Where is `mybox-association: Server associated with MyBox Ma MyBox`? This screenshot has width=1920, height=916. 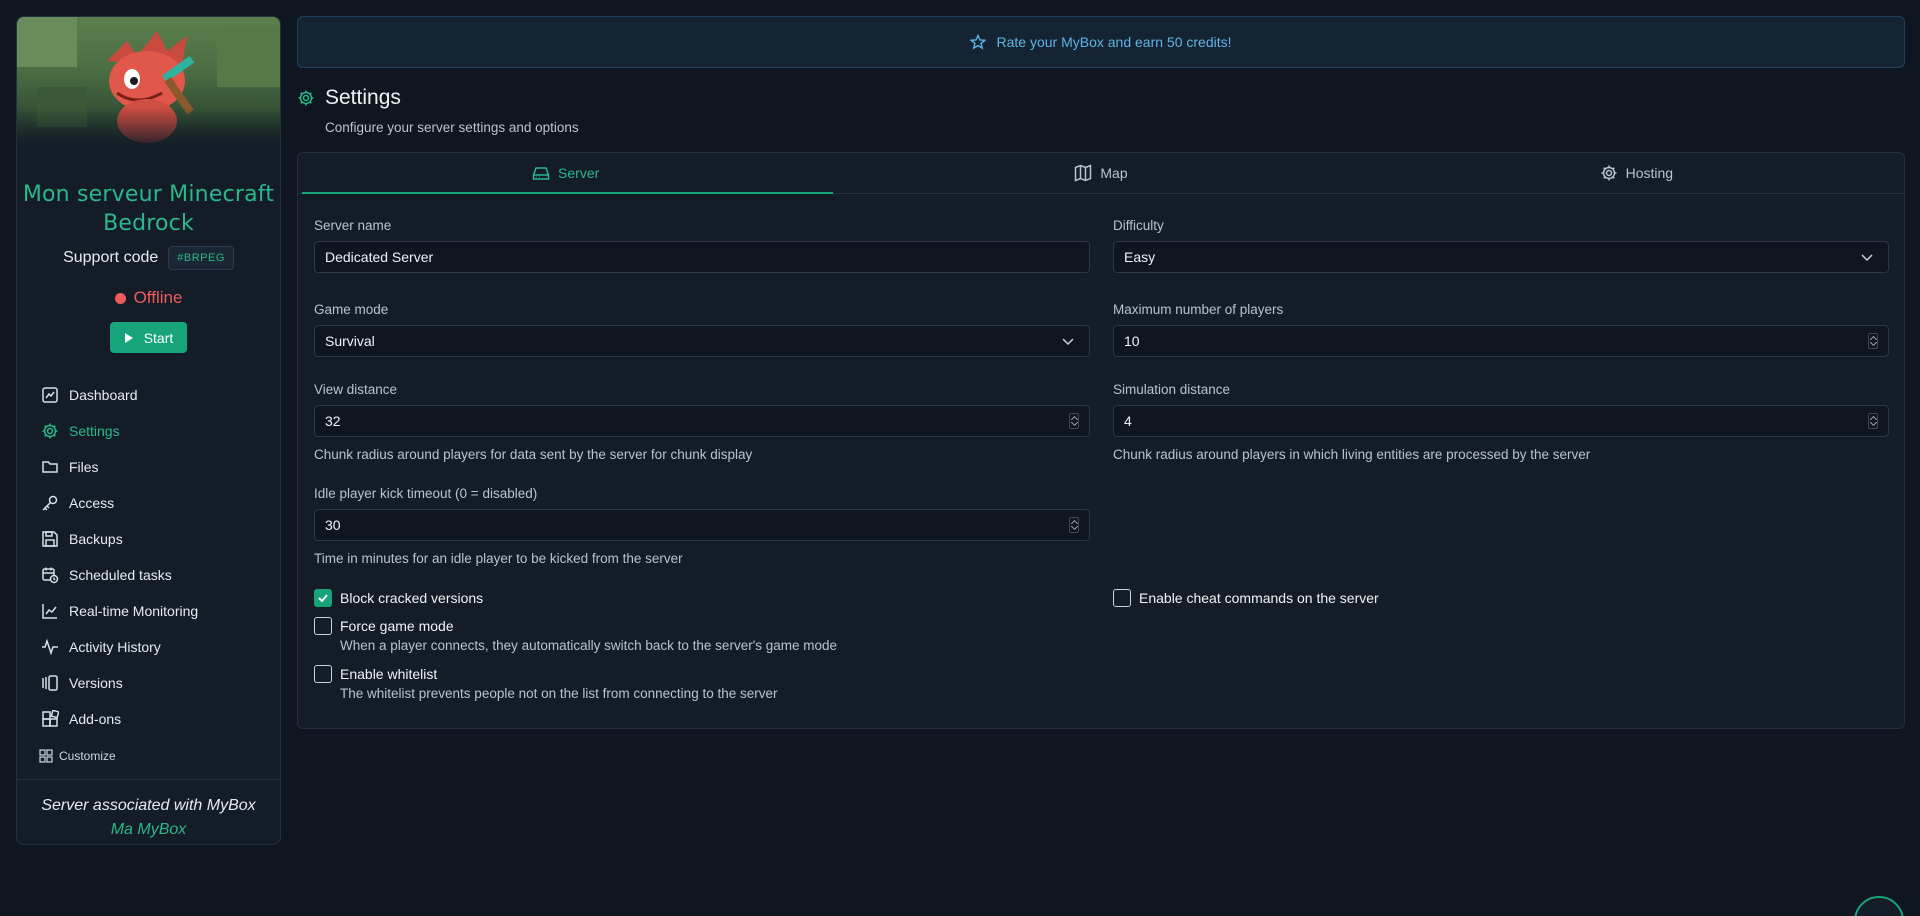
mybox-association: Server associated with MyBox Ma MyBox is located at coordinates (148, 818).